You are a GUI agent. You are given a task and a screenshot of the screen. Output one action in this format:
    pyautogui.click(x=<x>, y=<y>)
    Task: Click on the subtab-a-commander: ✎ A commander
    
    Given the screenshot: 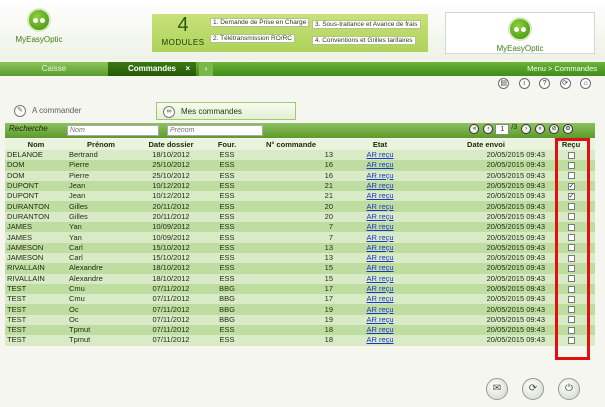 What is the action you would take?
    pyautogui.click(x=78, y=111)
    